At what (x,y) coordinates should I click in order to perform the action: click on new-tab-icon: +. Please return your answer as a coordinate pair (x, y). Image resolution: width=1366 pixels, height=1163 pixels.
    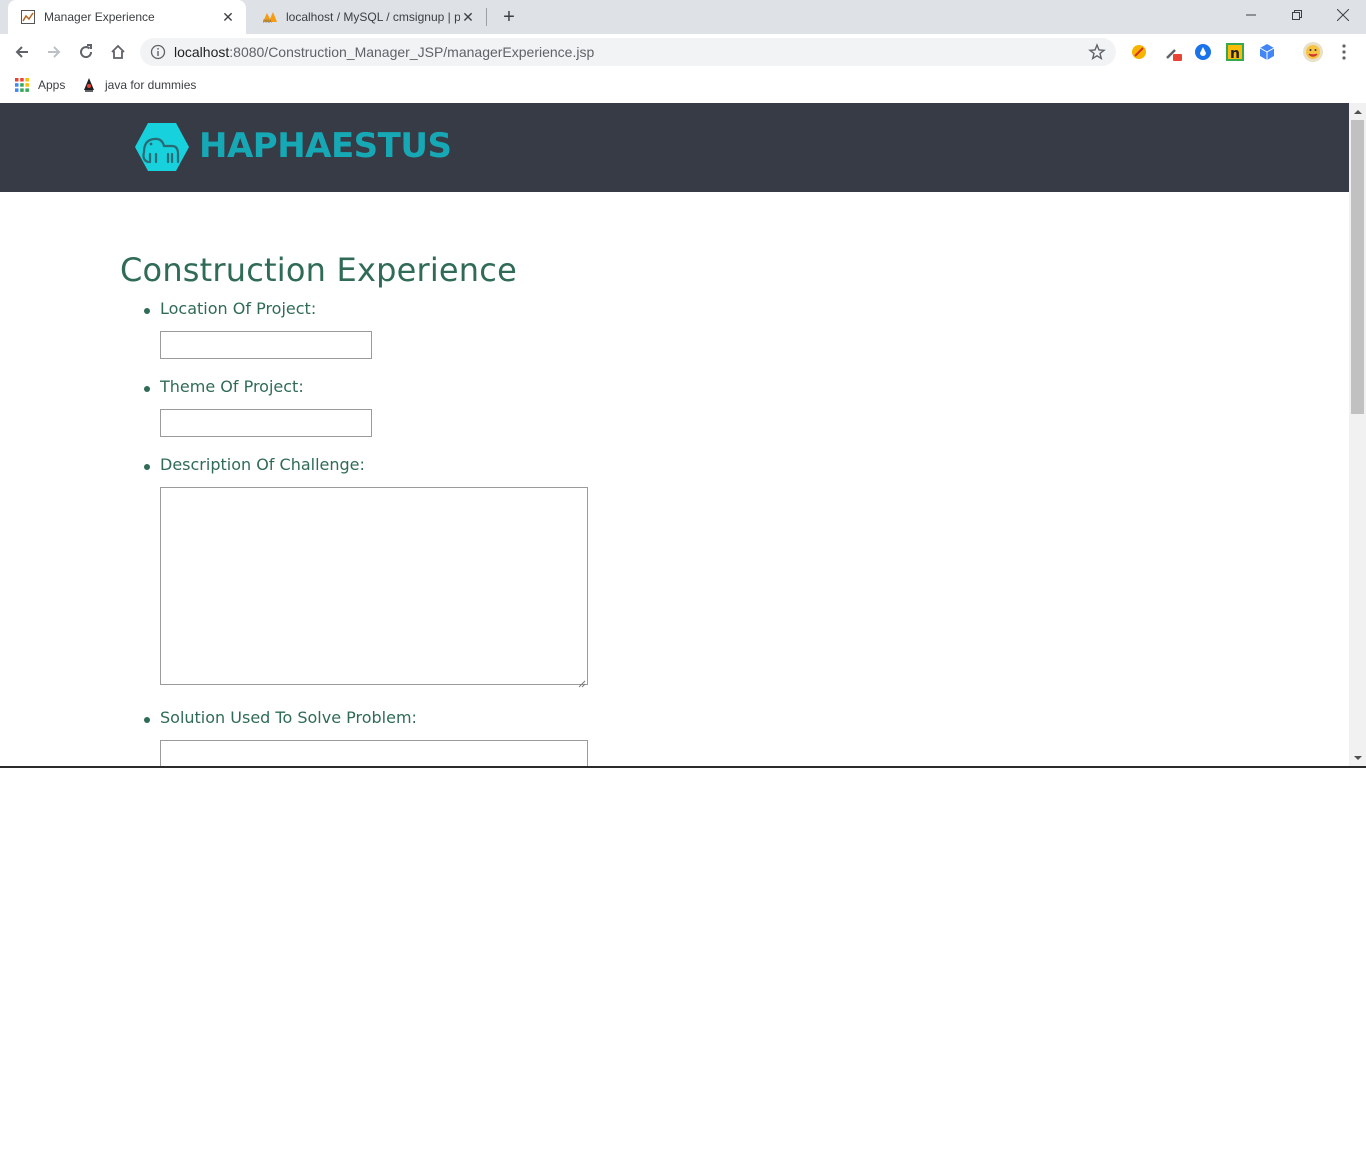
    Looking at the image, I should click on (509, 17).